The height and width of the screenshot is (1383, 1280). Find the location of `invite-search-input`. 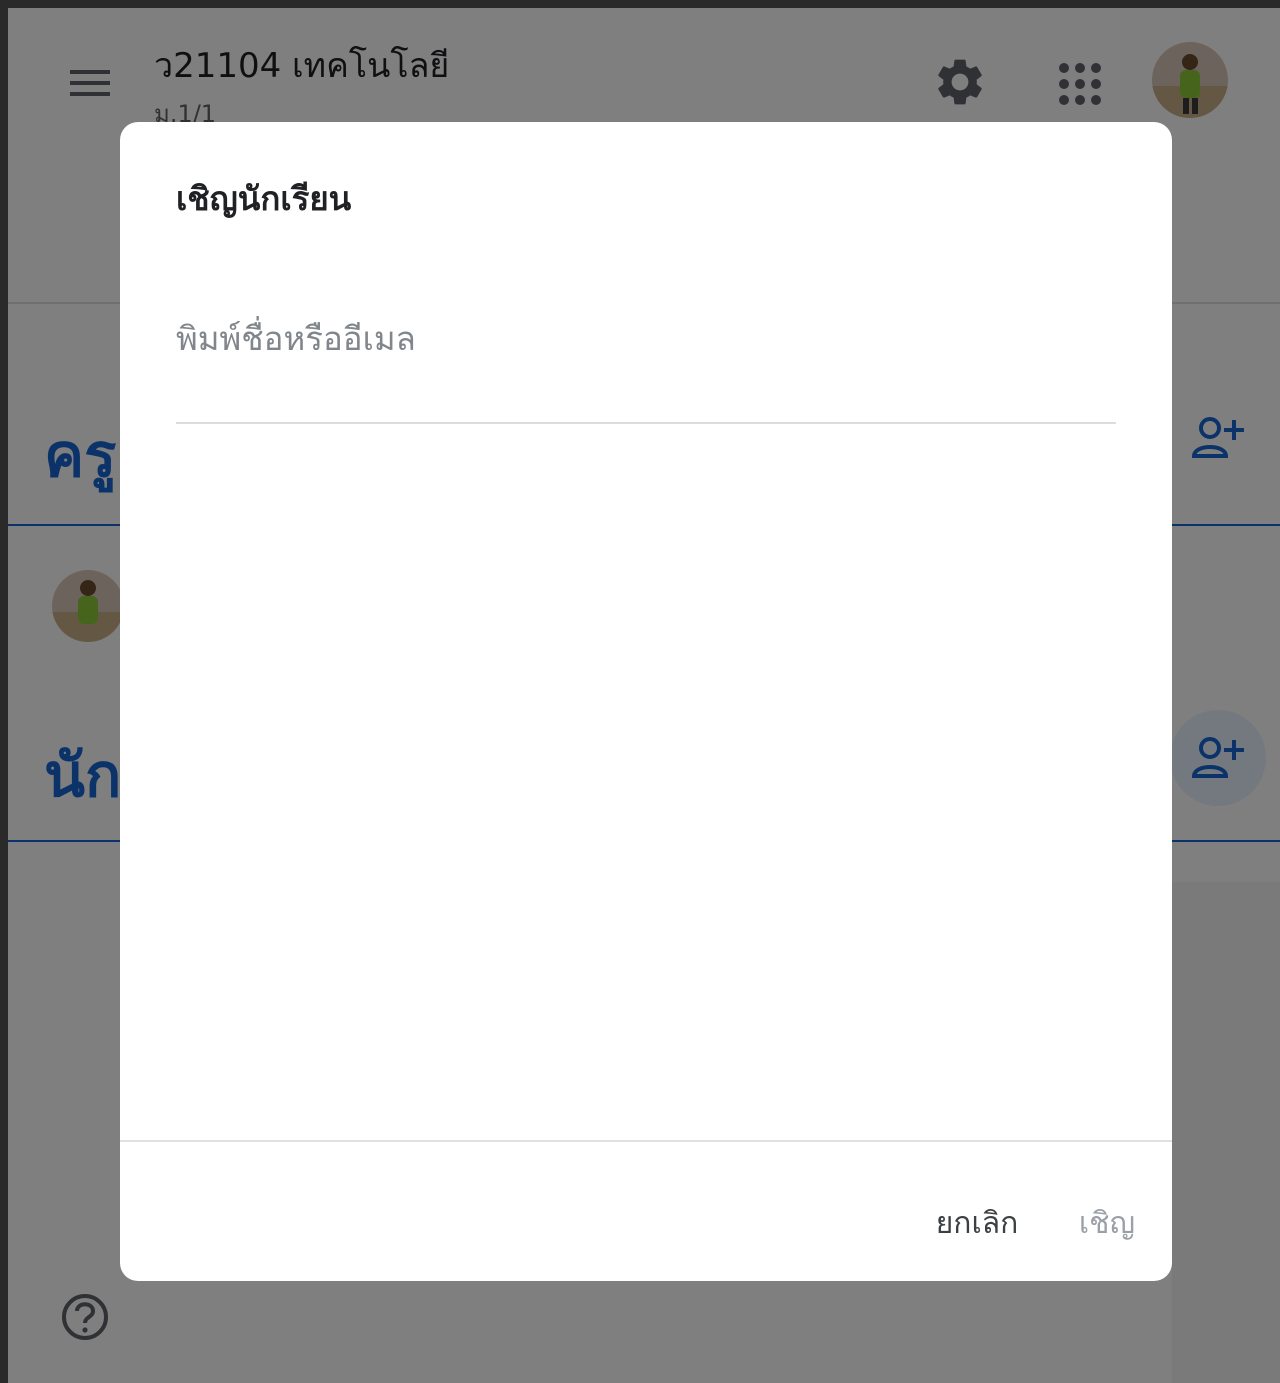

invite-search-input is located at coordinates (646, 338).